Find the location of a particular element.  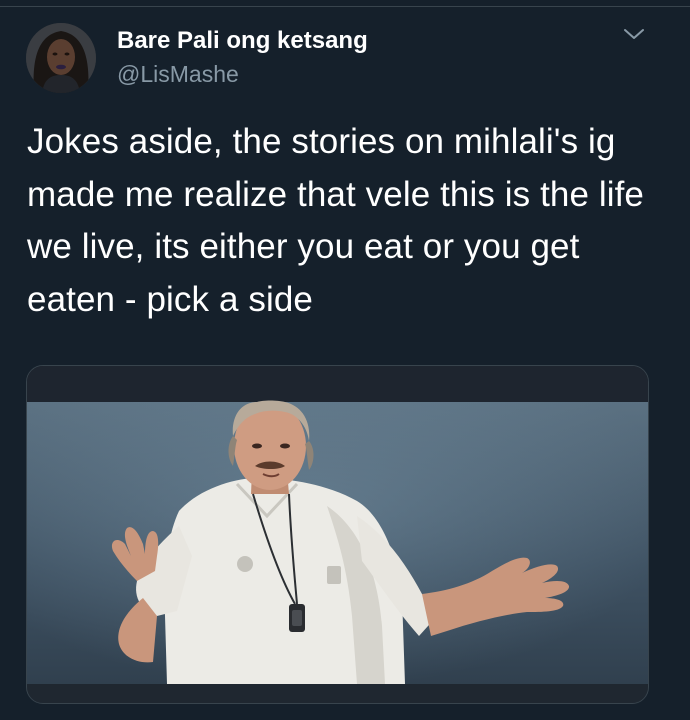

avatar-image is located at coordinates (61, 58).